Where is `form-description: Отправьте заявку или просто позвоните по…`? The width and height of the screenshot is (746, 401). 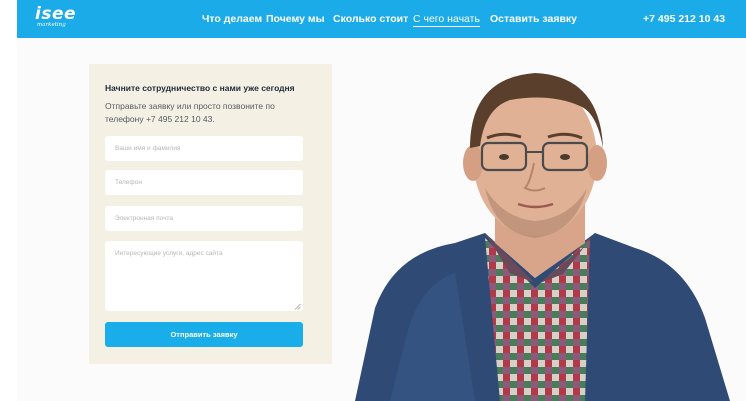 form-description: Отправьте заявку или просто позвоните по… is located at coordinates (190, 112).